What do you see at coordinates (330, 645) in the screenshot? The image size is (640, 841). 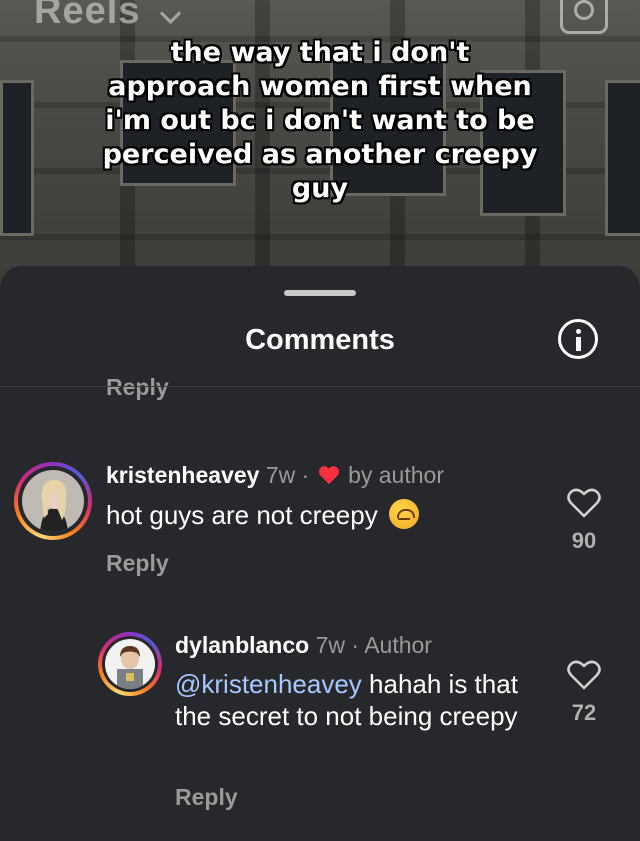 I see `comment-time: 7w` at bounding box center [330, 645].